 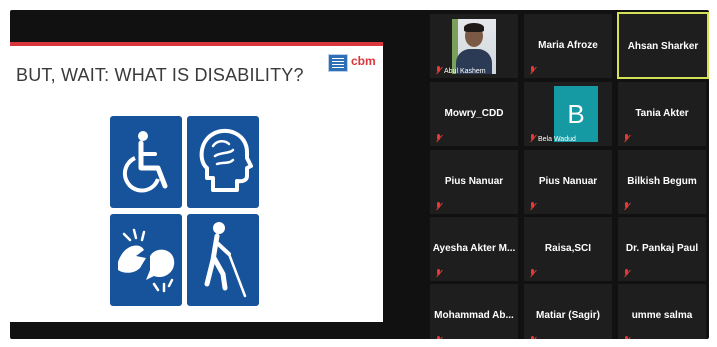 I want to click on cbm-logo: cbm, so click(x=363, y=61).